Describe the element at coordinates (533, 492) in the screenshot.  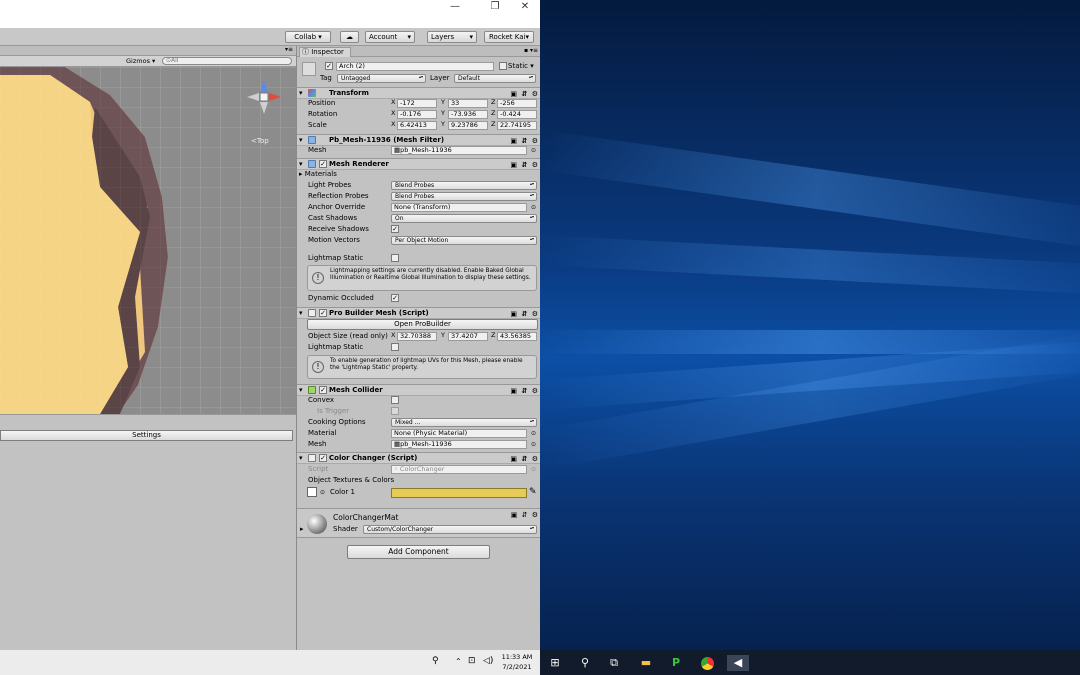
I see `eyedropper-icon: ✎` at that location.